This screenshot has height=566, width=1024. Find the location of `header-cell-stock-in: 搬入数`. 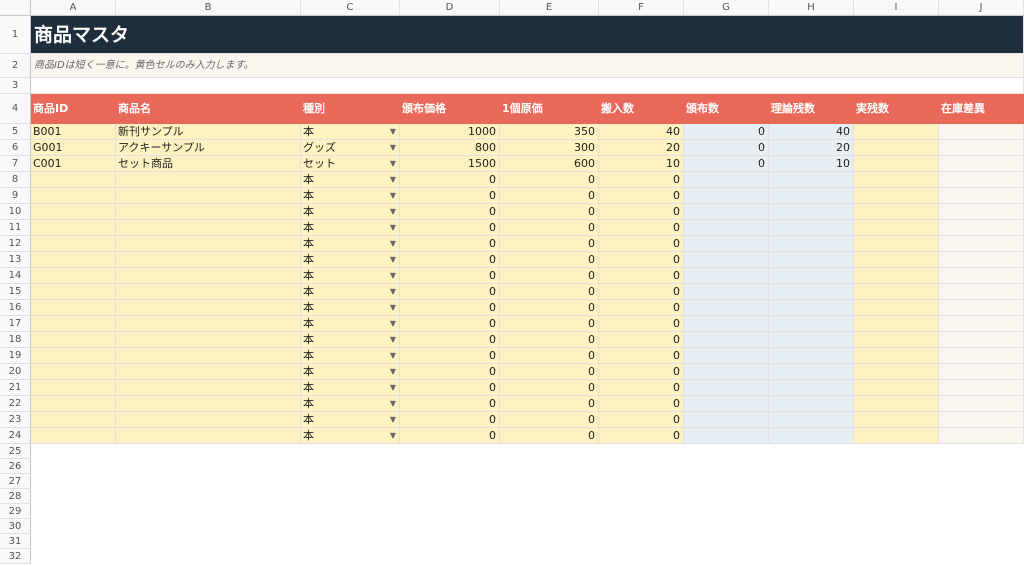

header-cell-stock-in: 搬入数 is located at coordinates (641, 109).